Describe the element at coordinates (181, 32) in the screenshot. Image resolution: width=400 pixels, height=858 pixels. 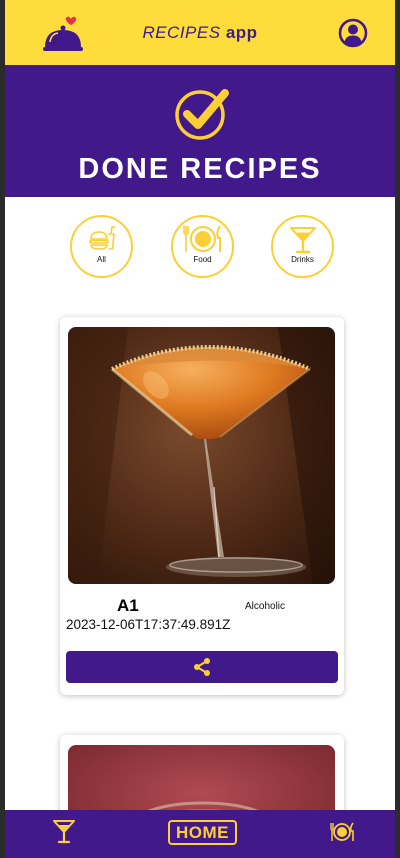
I see `app-title-recipes: RECIPES` at that location.